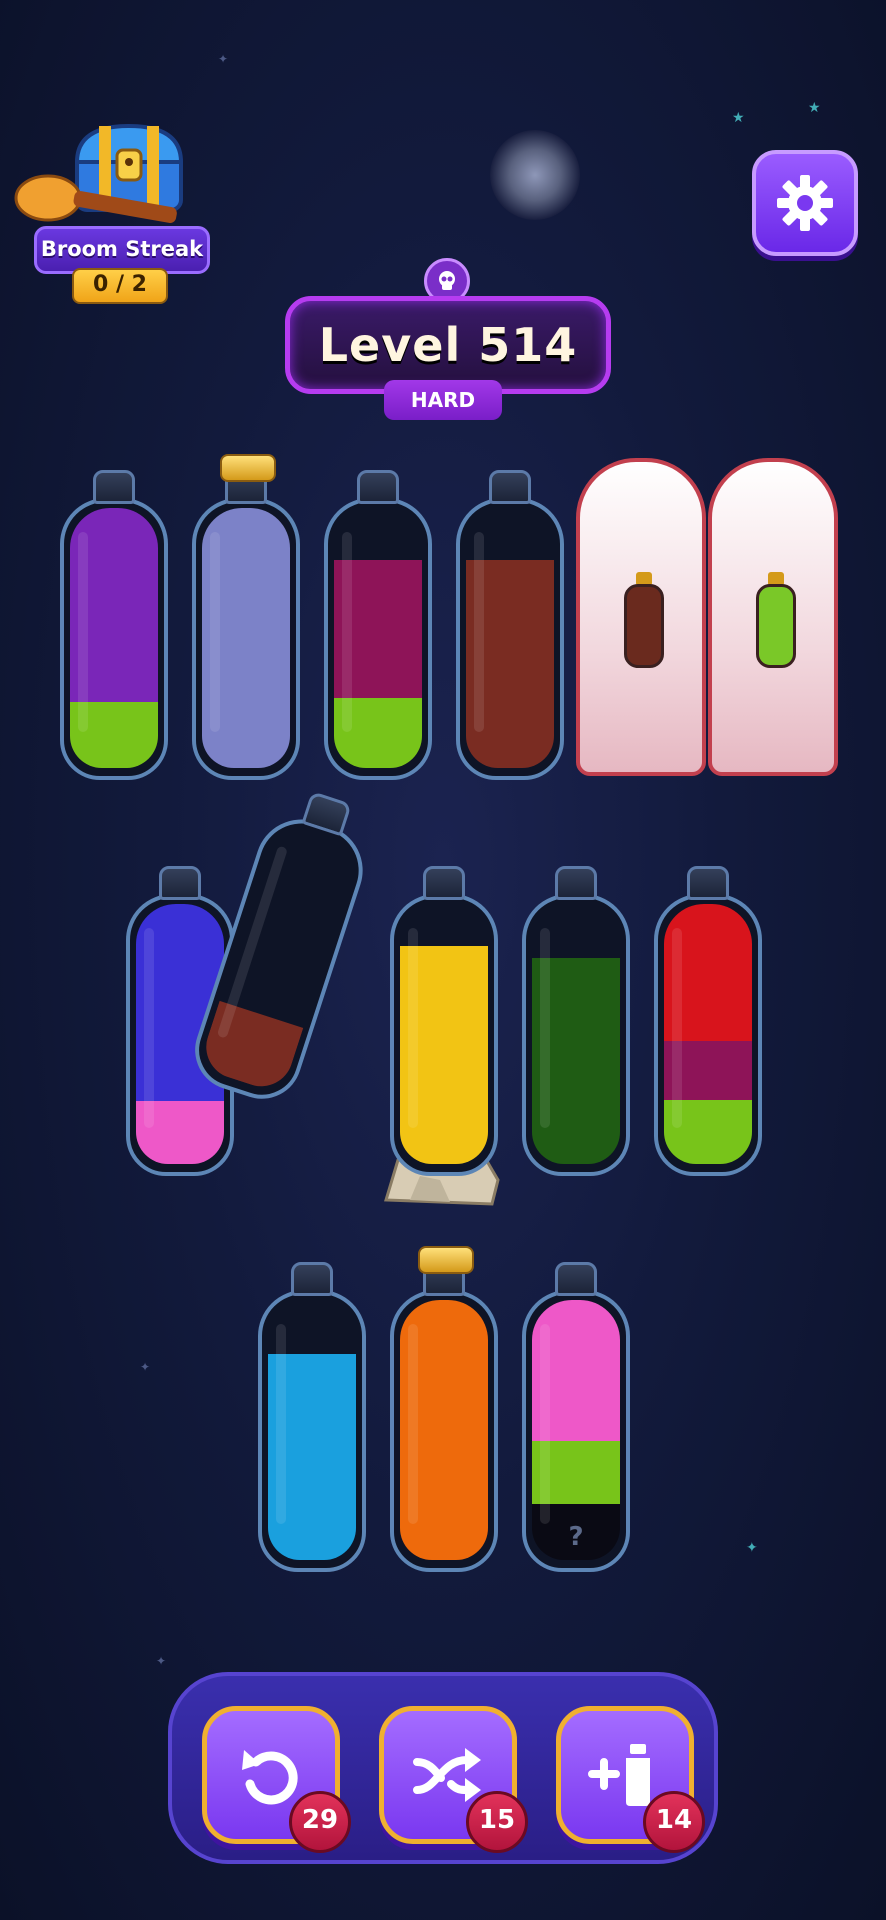 The height and width of the screenshot is (1920, 886). I want to click on liquid-layer, so click(250, 1047).